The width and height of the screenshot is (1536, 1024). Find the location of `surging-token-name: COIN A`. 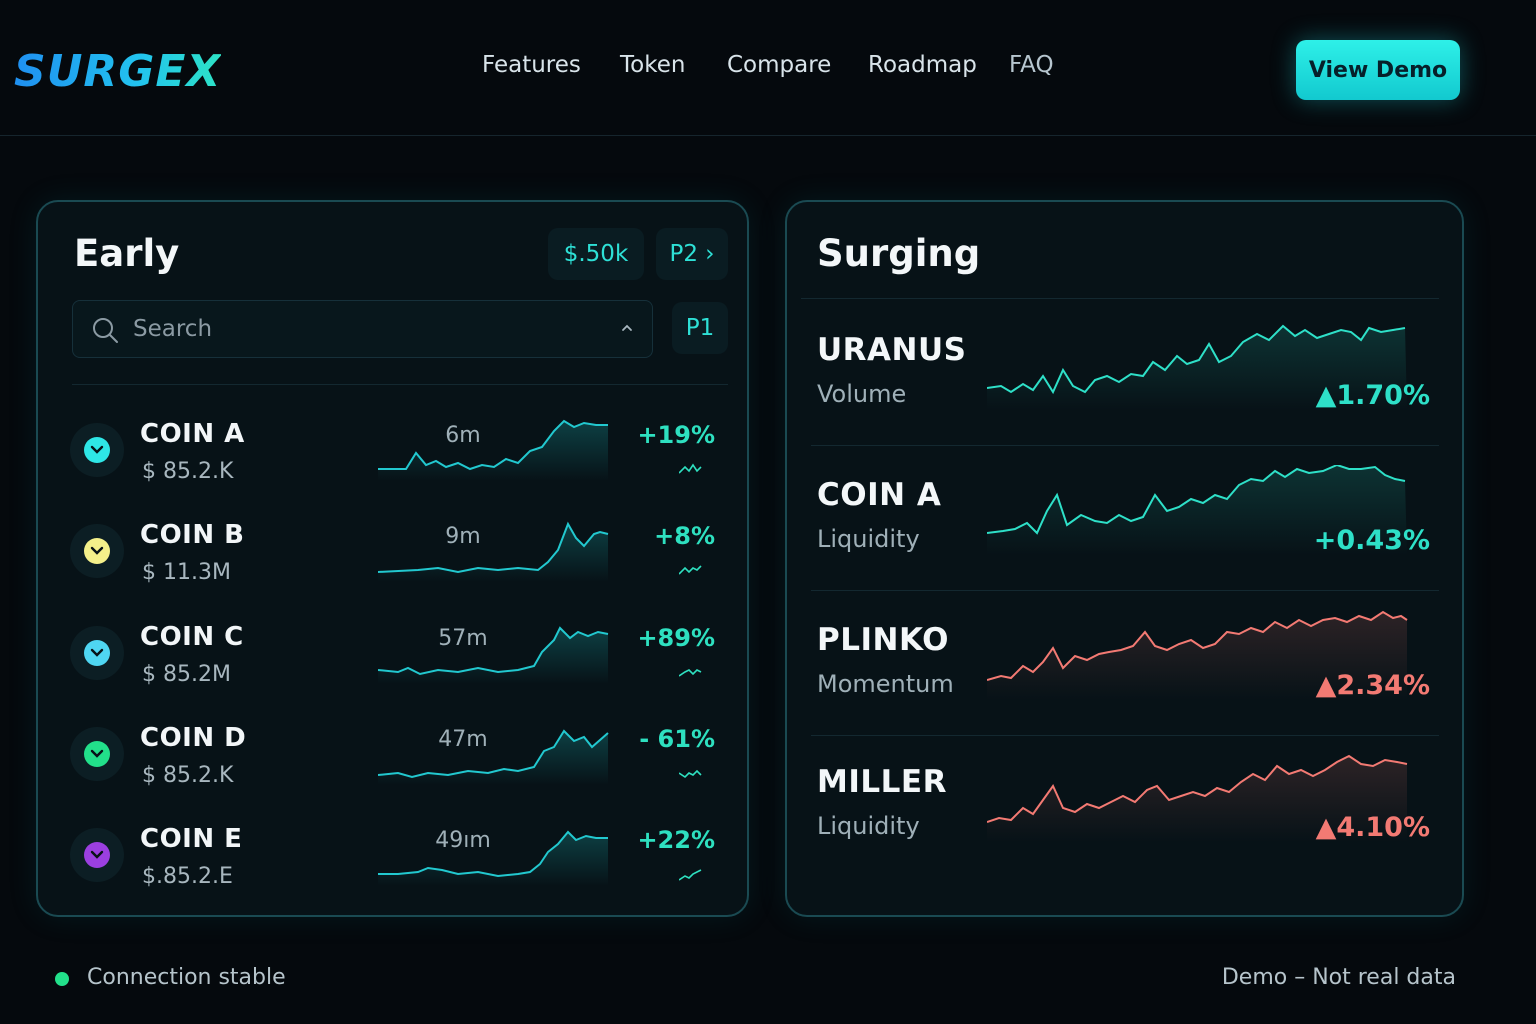

surging-token-name: COIN A is located at coordinates (879, 495).